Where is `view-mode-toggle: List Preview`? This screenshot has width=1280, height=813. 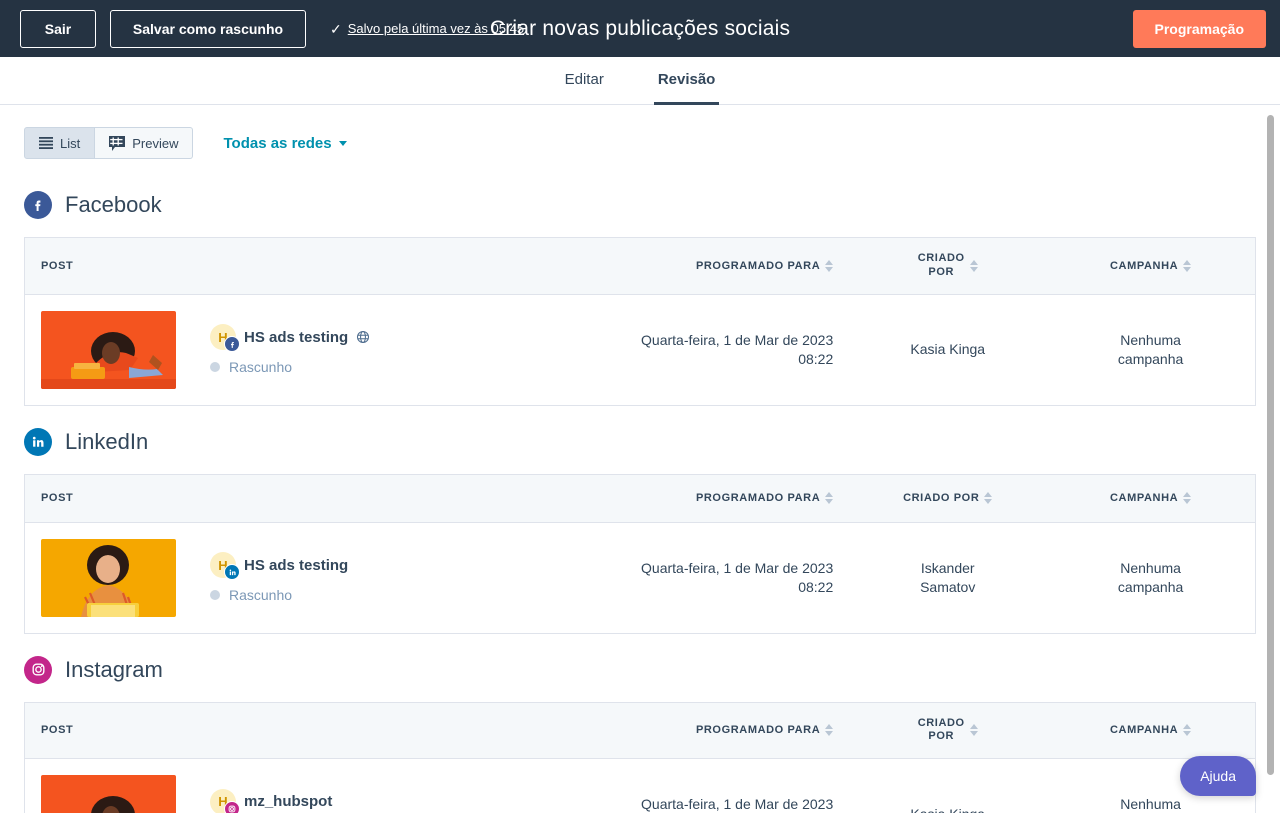
view-mode-toggle: List Preview is located at coordinates (109, 143).